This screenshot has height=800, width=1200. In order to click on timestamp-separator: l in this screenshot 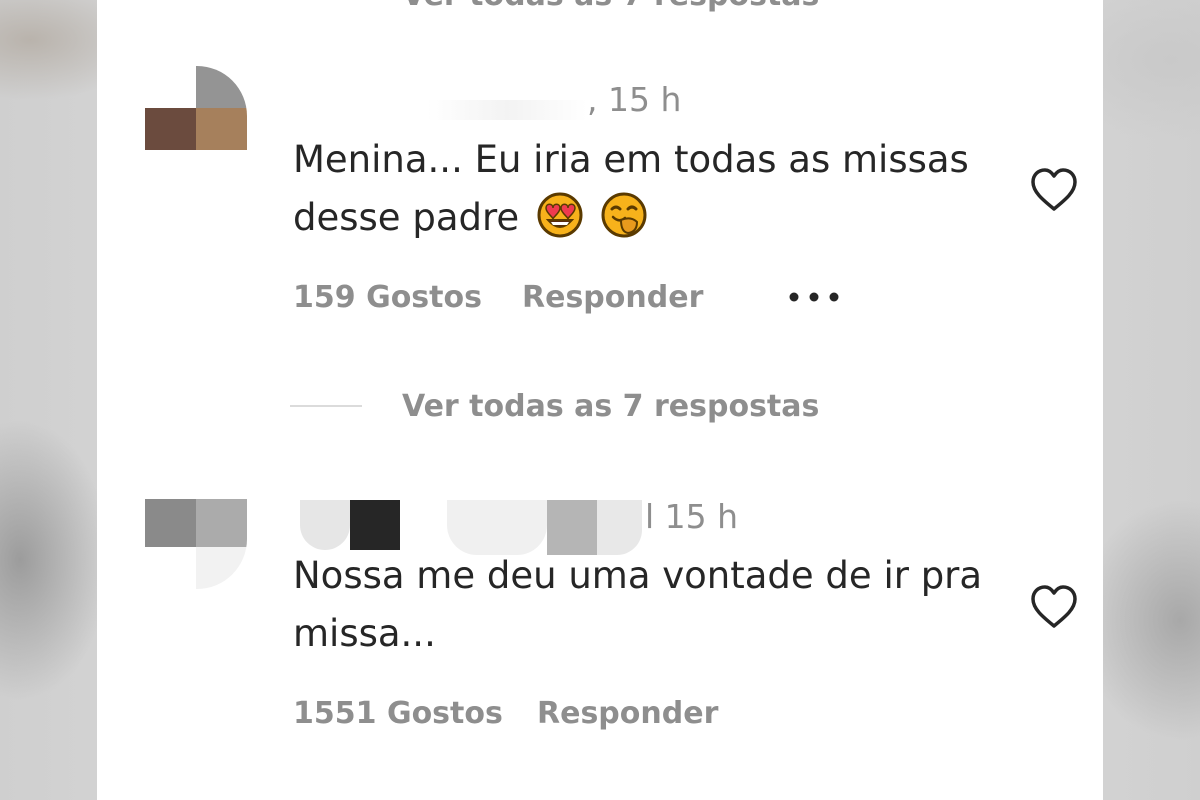, I will do `click(655, 516)`.